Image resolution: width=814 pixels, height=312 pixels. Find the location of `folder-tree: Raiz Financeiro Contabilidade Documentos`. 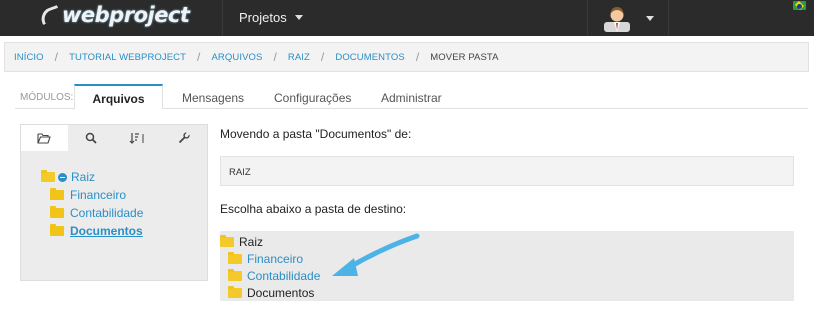

folder-tree: Raiz Financeiro Contabilidade Documentos is located at coordinates (92, 204).